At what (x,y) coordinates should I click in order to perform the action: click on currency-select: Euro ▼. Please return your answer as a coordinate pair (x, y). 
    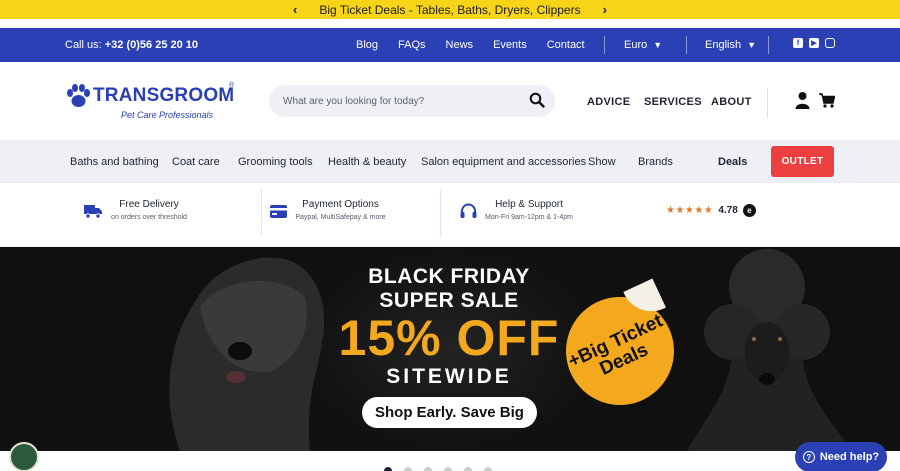
    Looking at the image, I should click on (643, 45).